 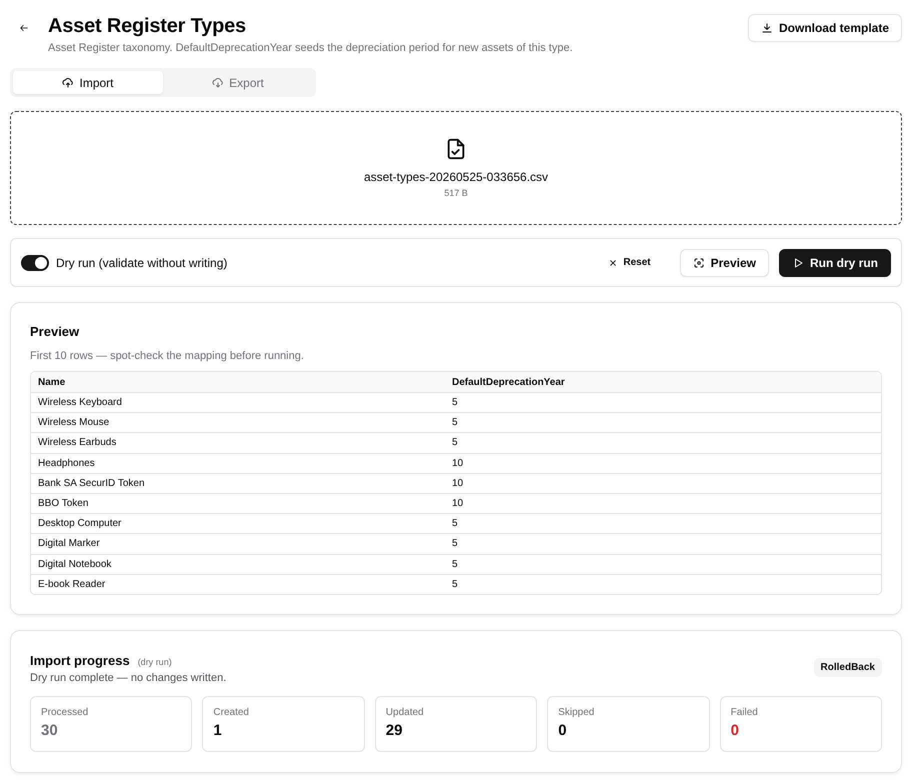 What do you see at coordinates (456, 149) in the screenshot?
I see `file-check-icon` at bounding box center [456, 149].